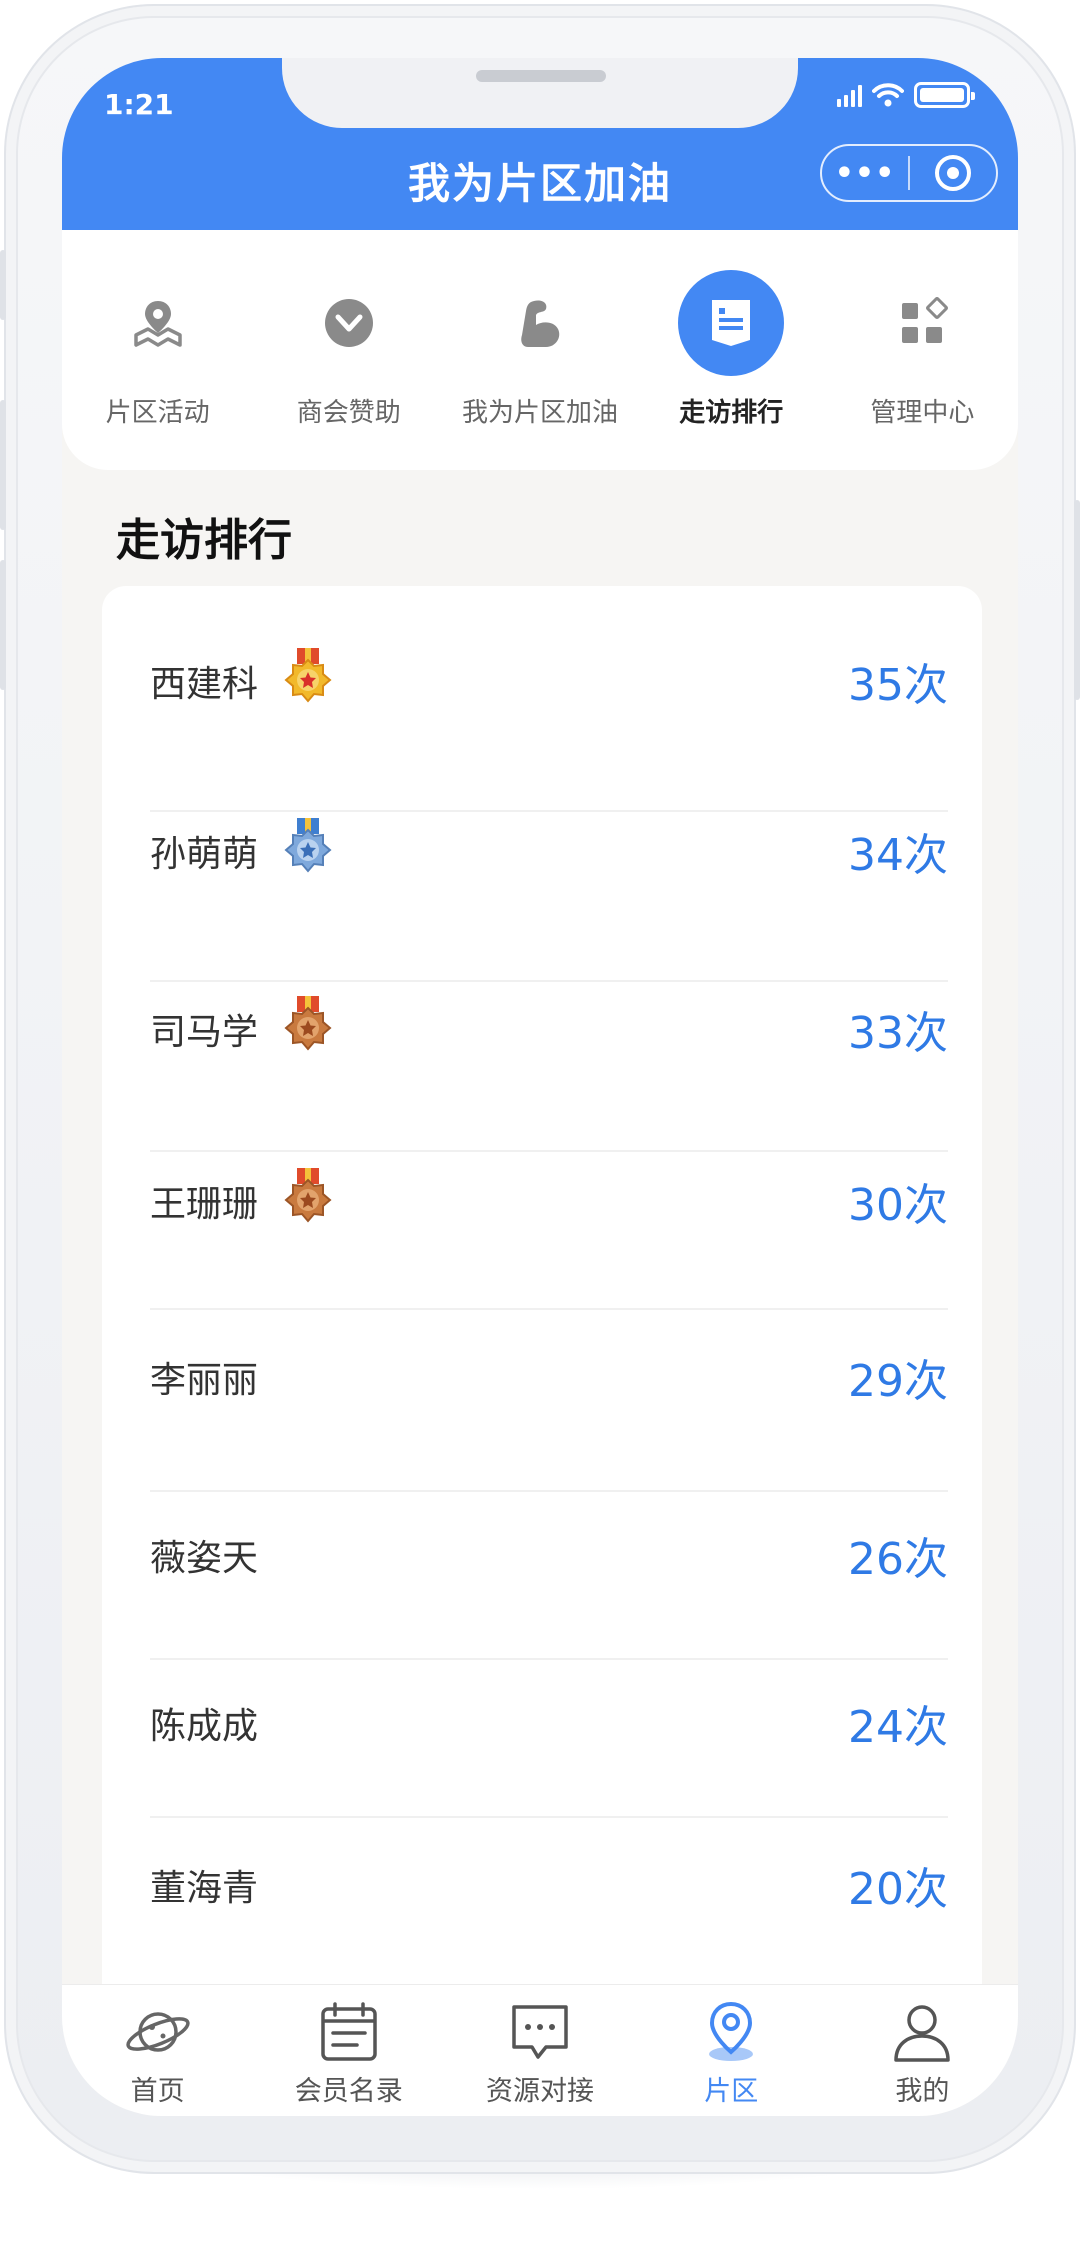 The image size is (1080, 2258). Describe the element at coordinates (922, 413) in the screenshot. I see `category-label: 管理中心` at that location.